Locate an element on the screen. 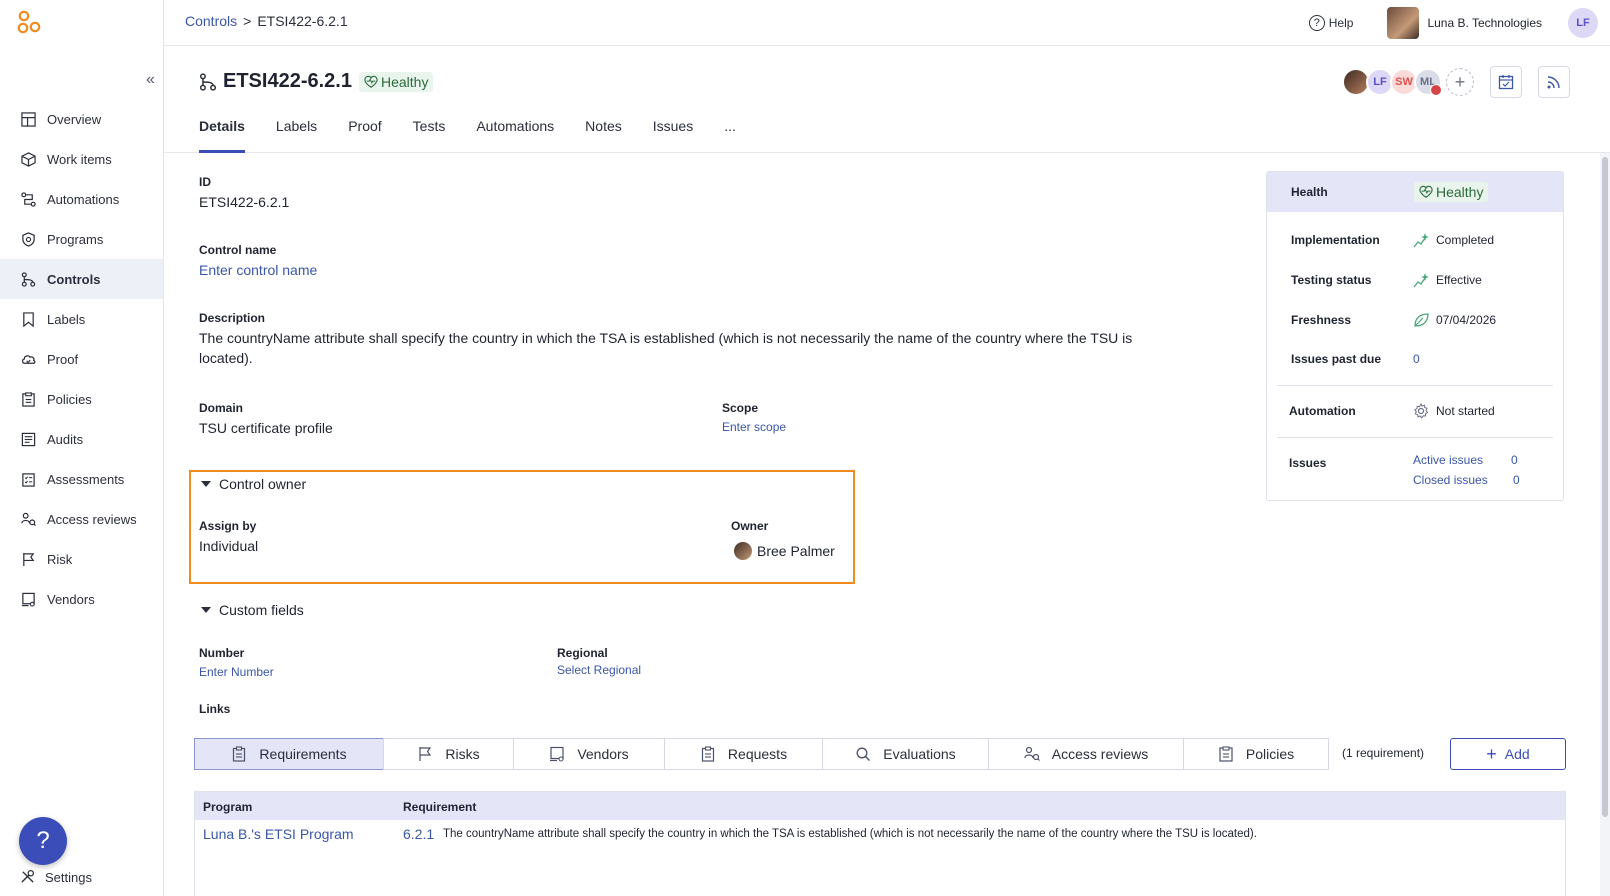  links-tab-requests: Requests is located at coordinates (743, 754).